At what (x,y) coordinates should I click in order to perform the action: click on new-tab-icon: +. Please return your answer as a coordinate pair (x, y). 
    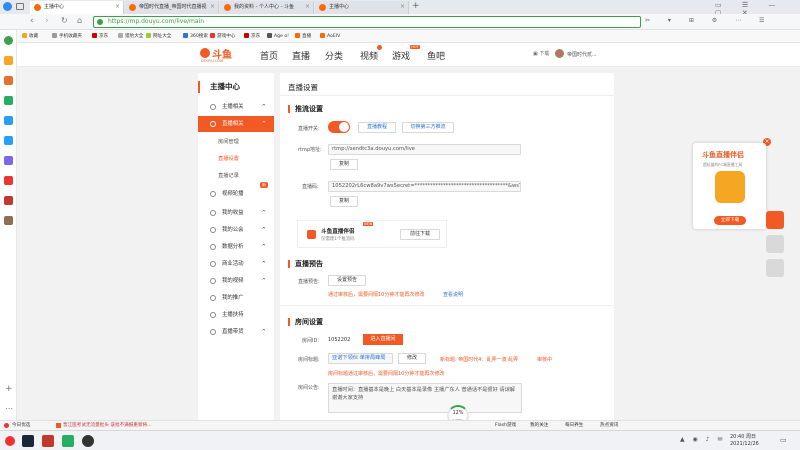
    Looking at the image, I should click on (416, 6).